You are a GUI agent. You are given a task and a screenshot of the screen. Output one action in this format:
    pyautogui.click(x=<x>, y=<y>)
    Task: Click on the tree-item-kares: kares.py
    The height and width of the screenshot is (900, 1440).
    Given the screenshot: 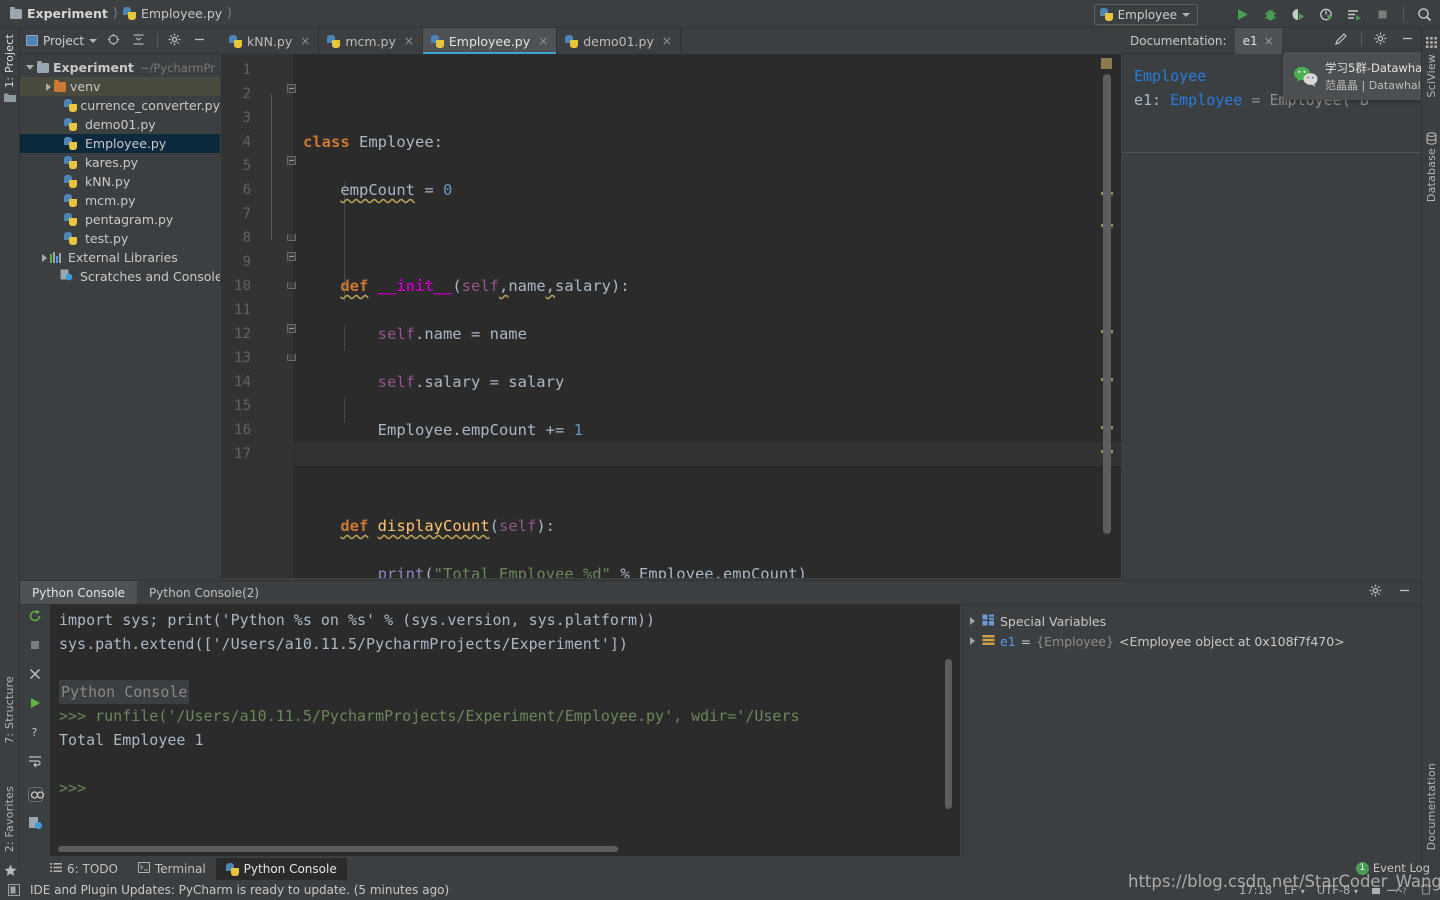 What is the action you would take?
    pyautogui.click(x=120, y=162)
    